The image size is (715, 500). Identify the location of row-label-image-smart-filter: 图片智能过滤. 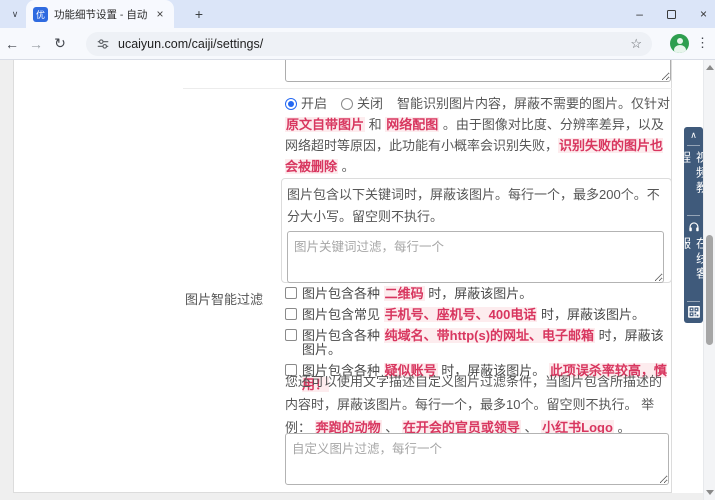
(224, 299).